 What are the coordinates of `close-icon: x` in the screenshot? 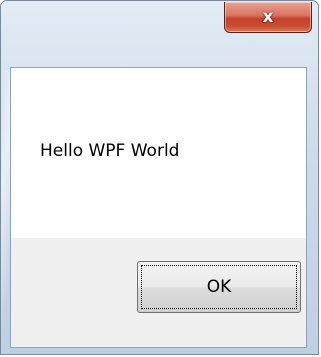 It's located at (268, 16).